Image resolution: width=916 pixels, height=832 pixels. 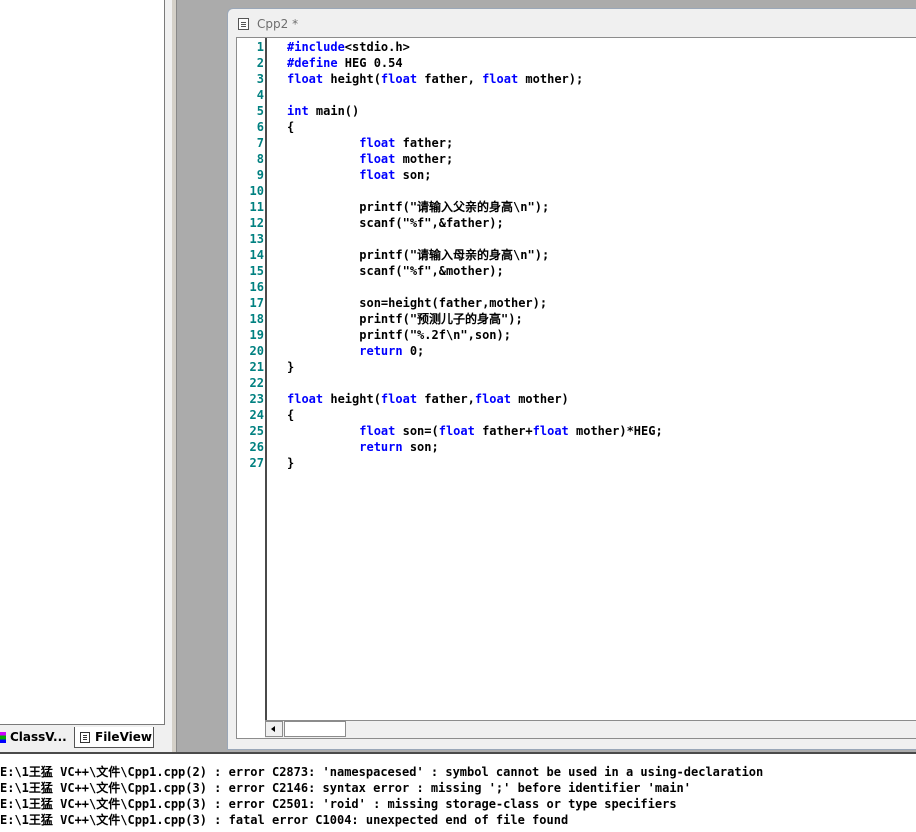 I want to click on code-line: float mother;, so click(x=601, y=159).